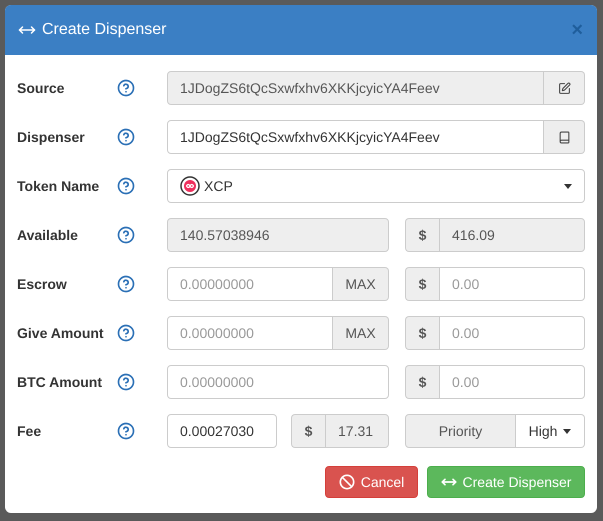 The height and width of the screenshot is (521, 603). What do you see at coordinates (48, 235) in the screenshot?
I see `field-label: Available` at bounding box center [48, 235].